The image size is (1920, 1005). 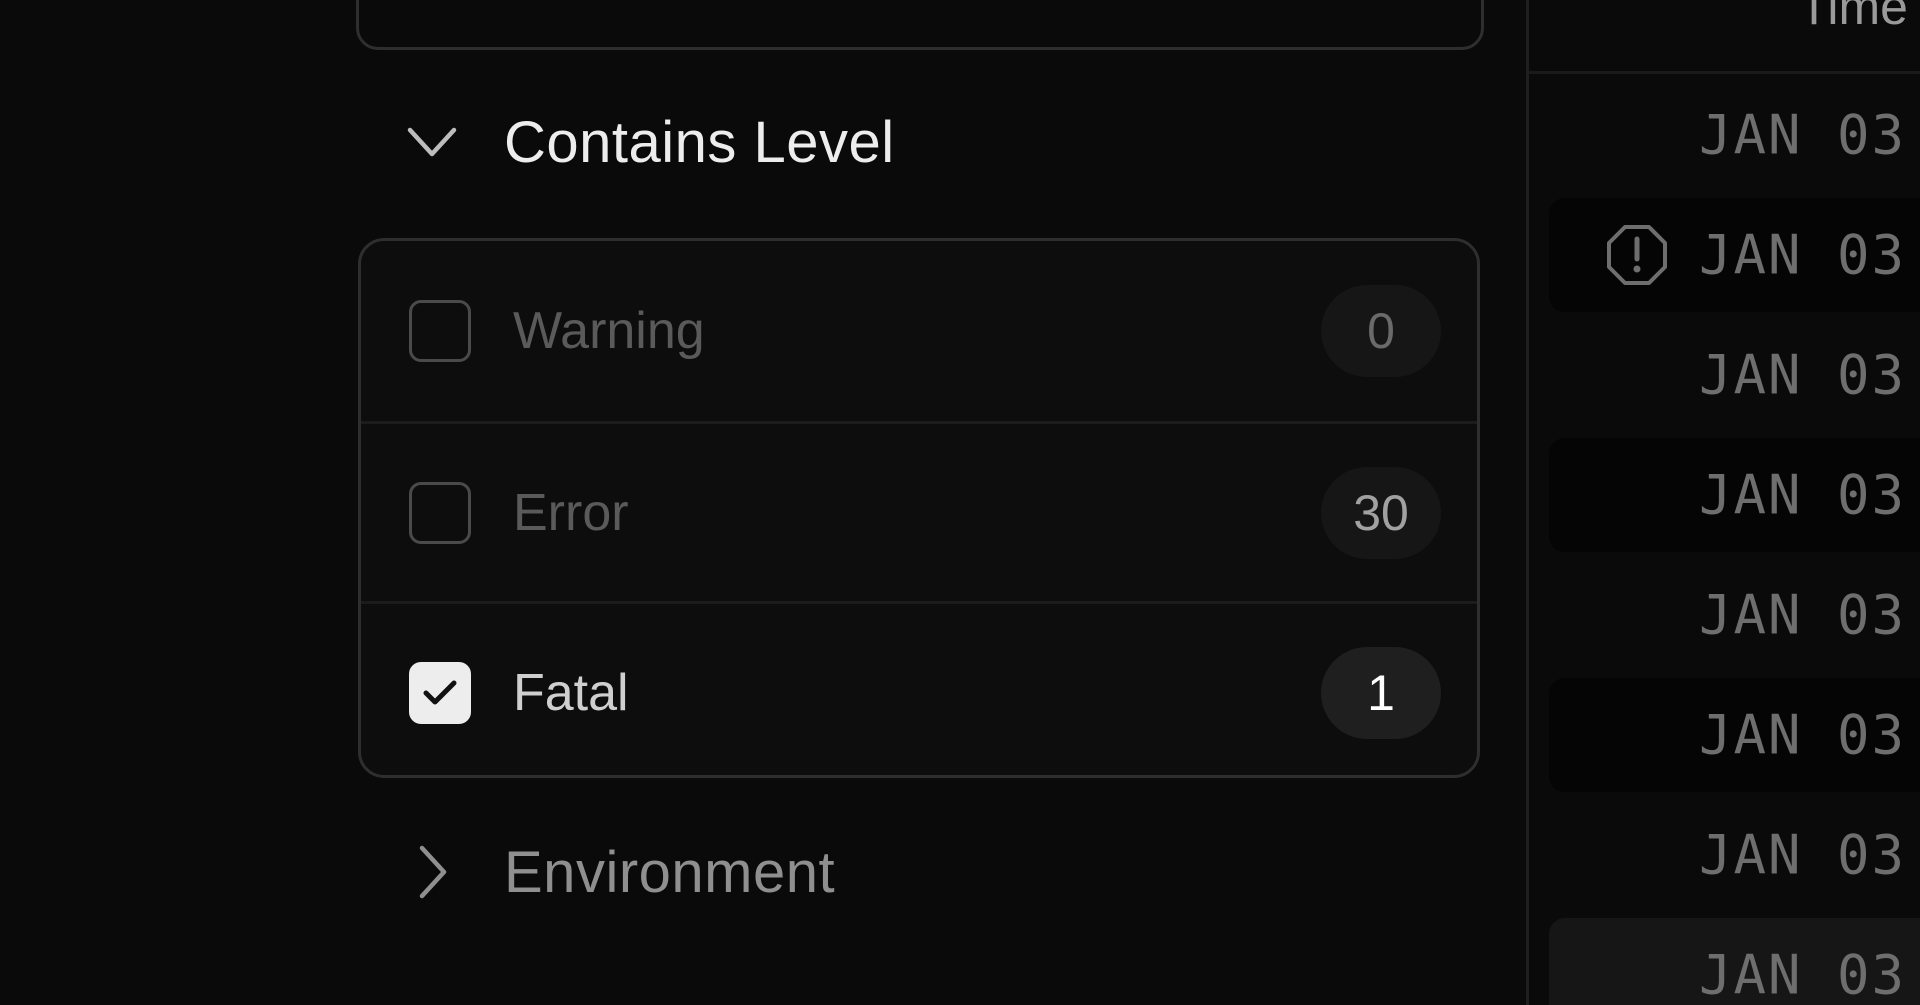 What do you see at coordinates (609, 331) in the screenshot?
I see `warning-label: Warning` at bounding box center [609, 331].